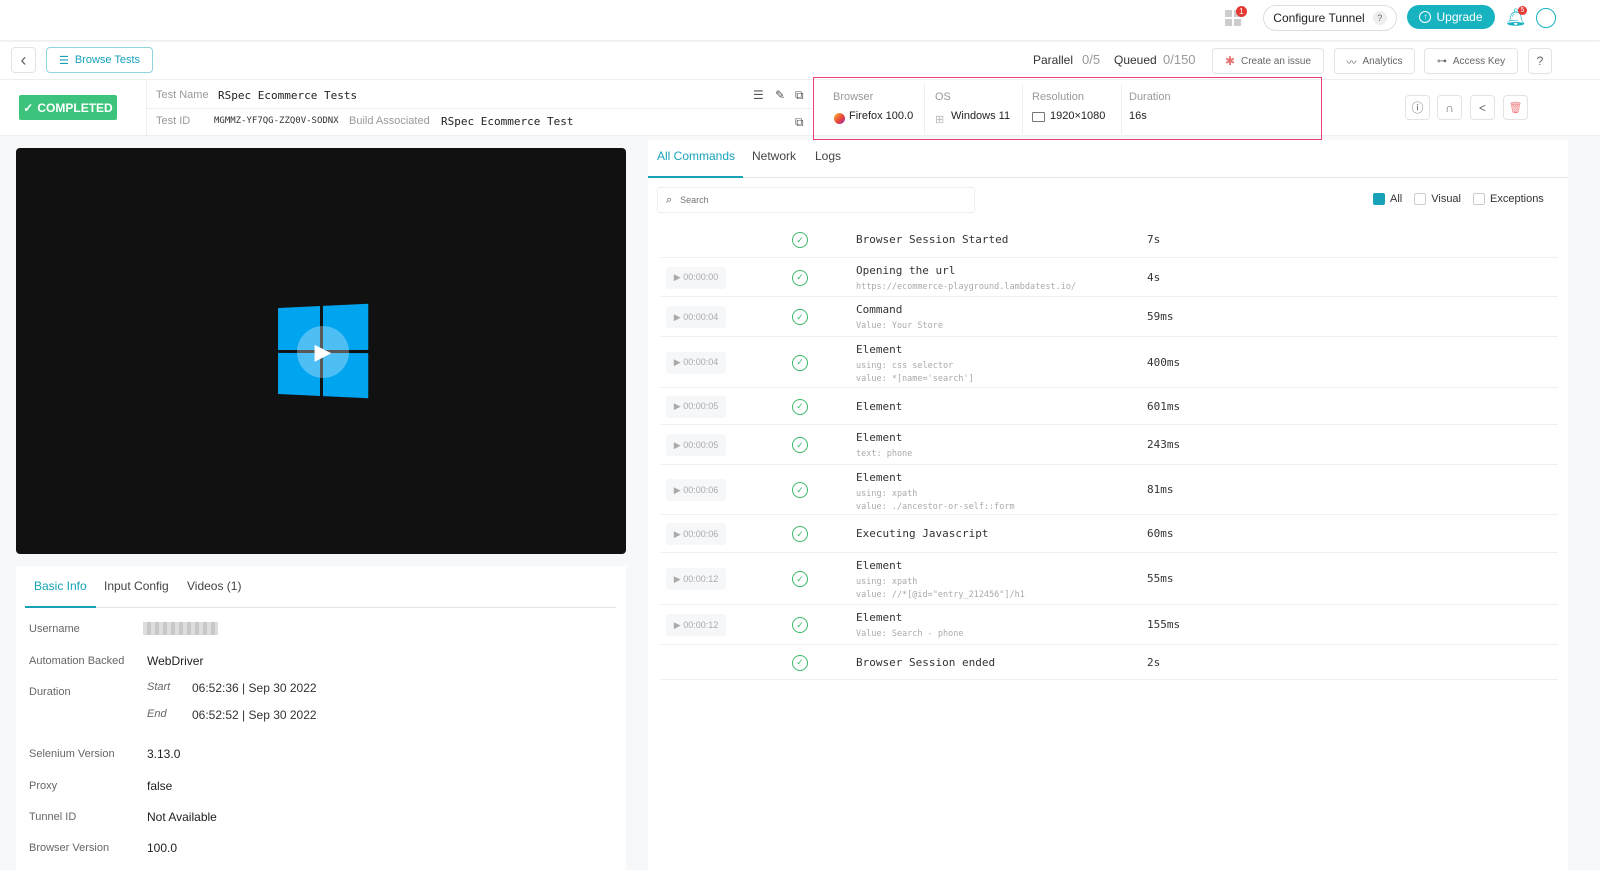 Image resolution: width=1600 pixels, height=870 pixels. I want to click on command-row: ▶ 00:00:06 ✓ Executing Javascript 60ms, so click(1109, 534).